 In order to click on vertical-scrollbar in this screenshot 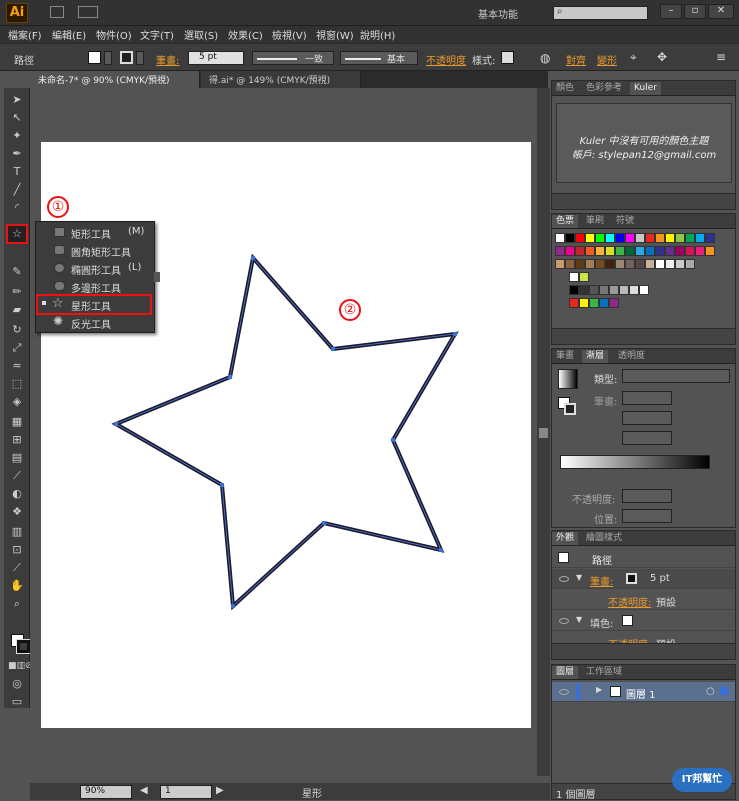, I will do `click(543, 432)`.